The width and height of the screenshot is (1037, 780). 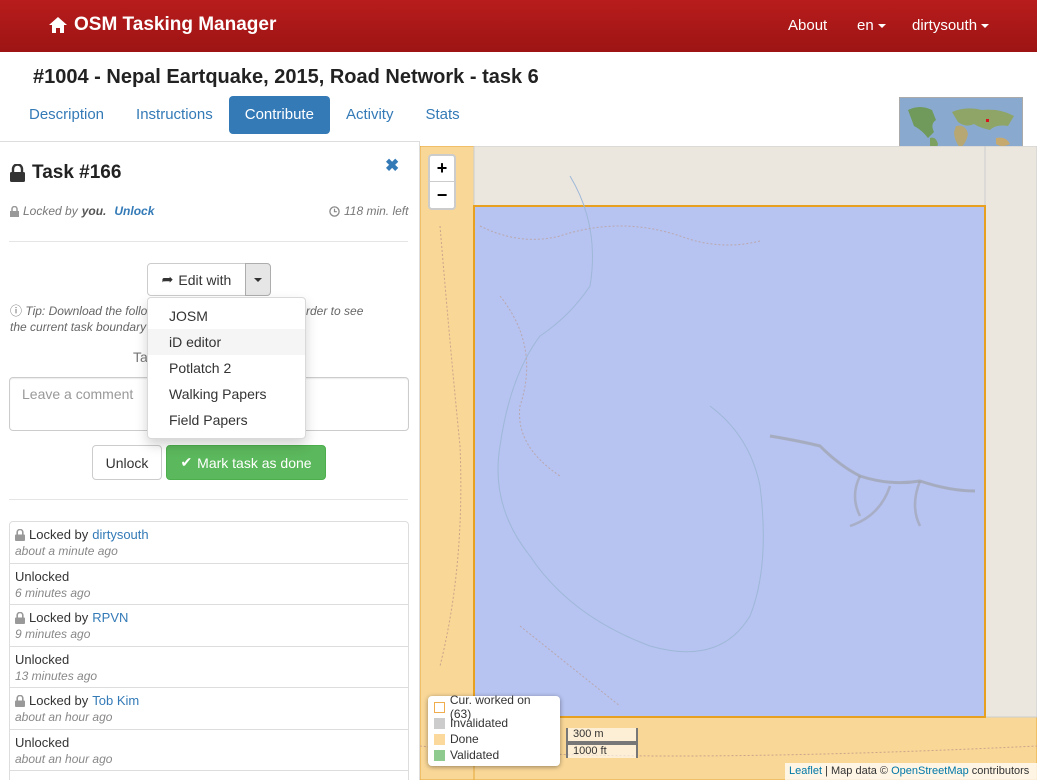 I want to click on lock-status: Locked by you. Unlock, so click(x=82, y=211).